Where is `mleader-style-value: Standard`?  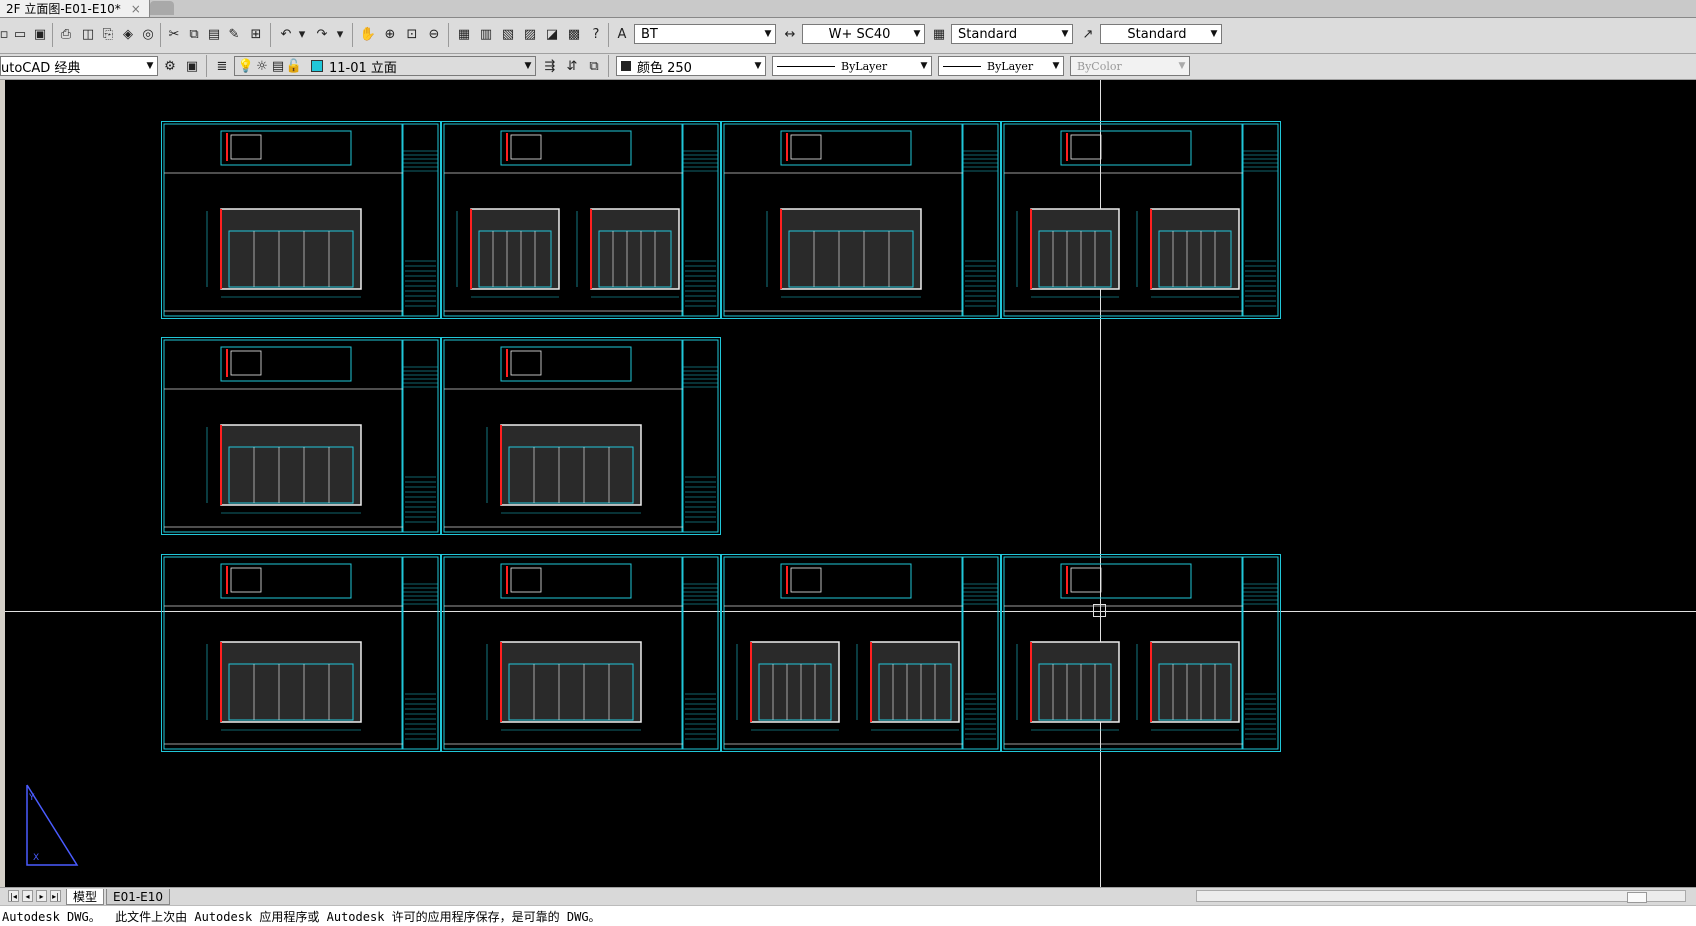
mleader-style-value: Standard is located at coordinates (1157, 34).